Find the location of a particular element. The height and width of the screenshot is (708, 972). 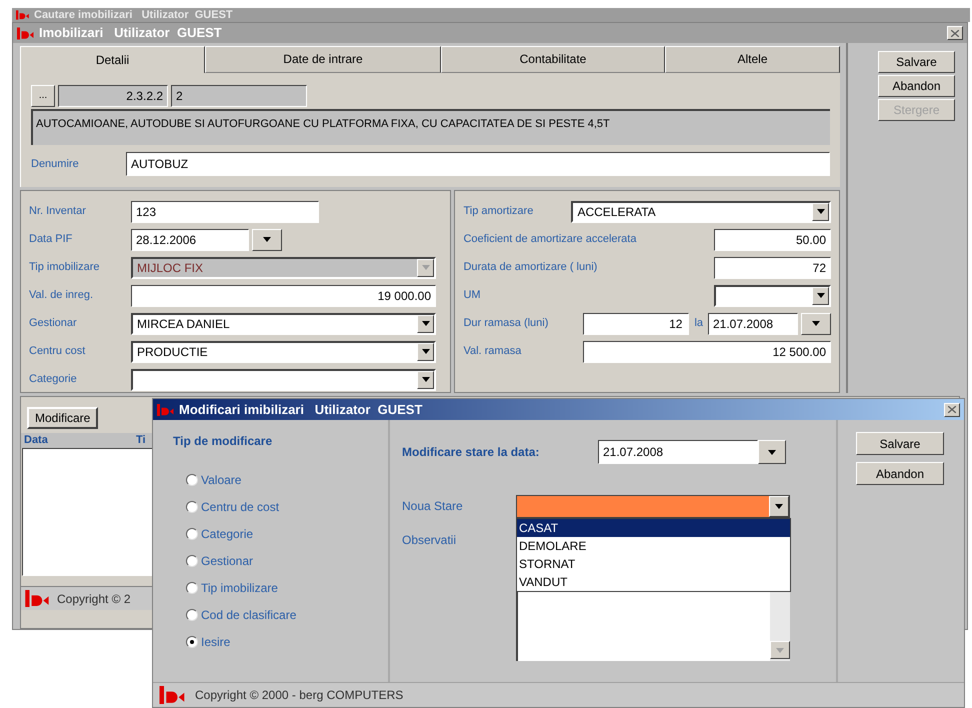

radio-option: Valoare is located at coordinates (287, 480).